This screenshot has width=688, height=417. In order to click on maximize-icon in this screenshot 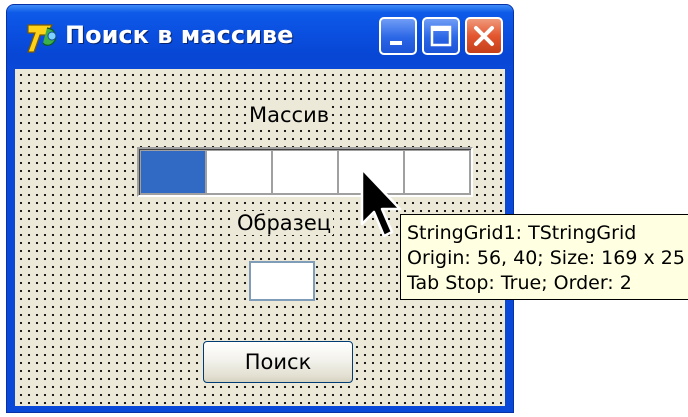, I will do `click(441, 36)`.